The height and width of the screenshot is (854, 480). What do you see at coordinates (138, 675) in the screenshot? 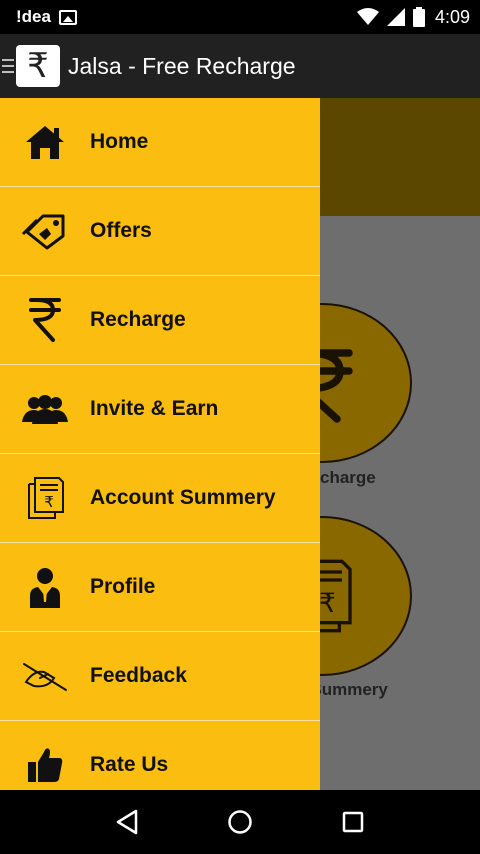
I see `drawer-item-label: Feedback` at bounding box center [138, 675].